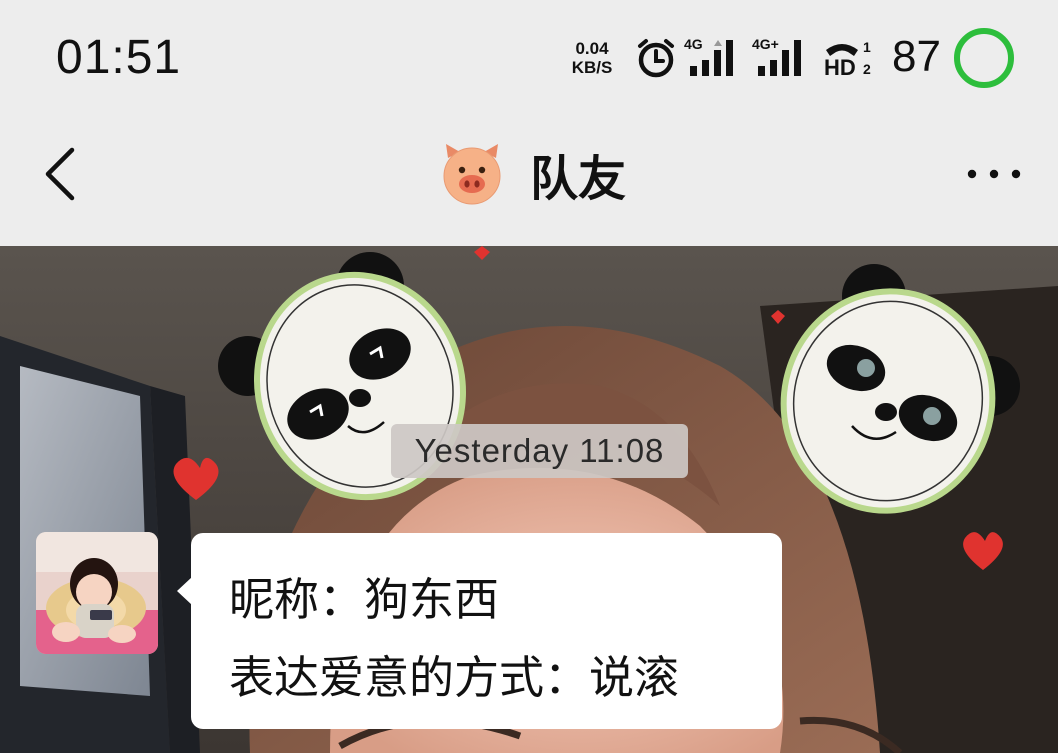  I want to click on svg-text: 2, so click(867, 69).